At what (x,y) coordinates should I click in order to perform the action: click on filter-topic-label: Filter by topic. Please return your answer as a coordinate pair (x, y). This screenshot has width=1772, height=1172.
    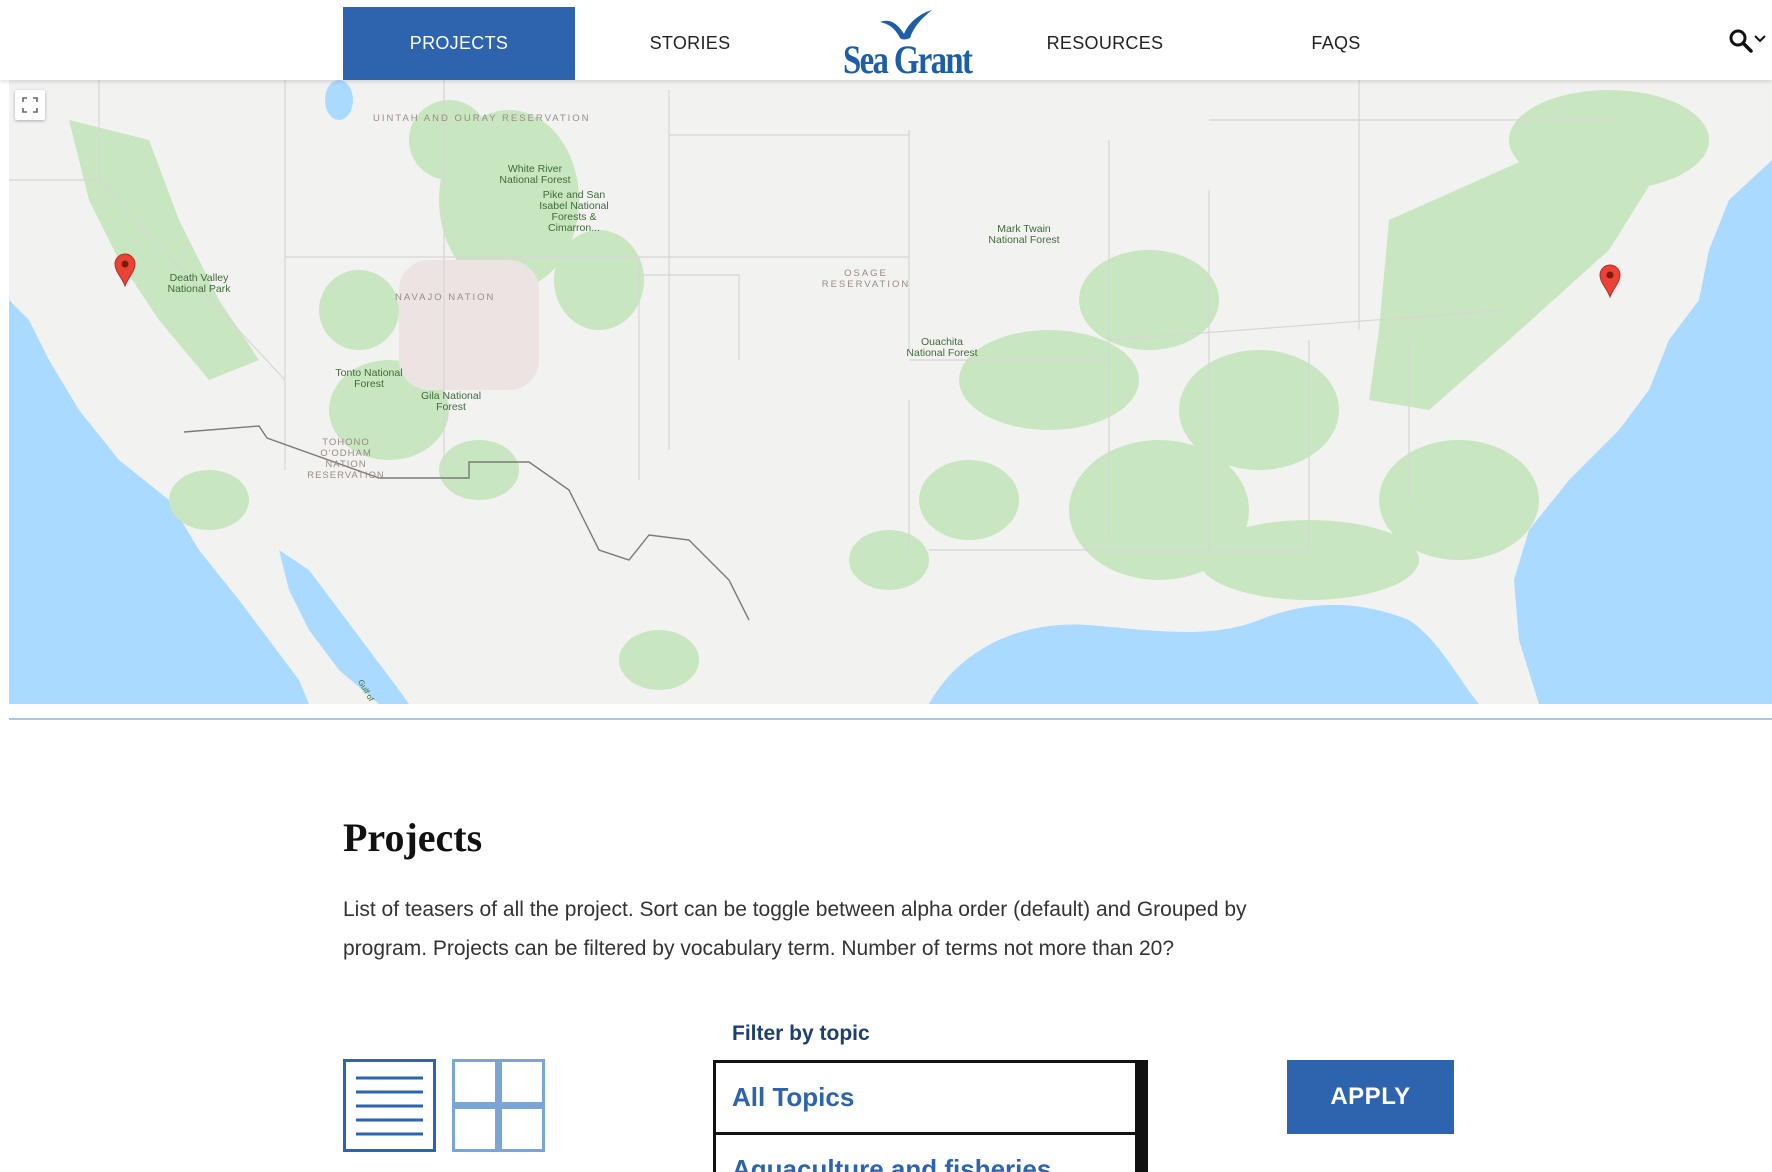
    Looking at the image, I should click on (801, 1033).